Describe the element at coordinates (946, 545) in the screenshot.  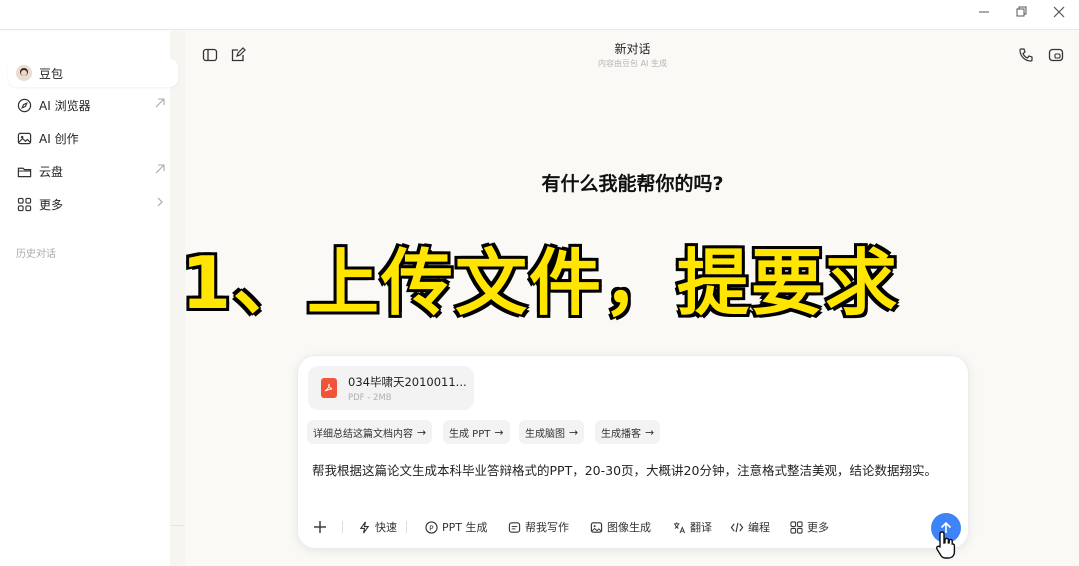
I see `hand-cursor-icon` at that location.